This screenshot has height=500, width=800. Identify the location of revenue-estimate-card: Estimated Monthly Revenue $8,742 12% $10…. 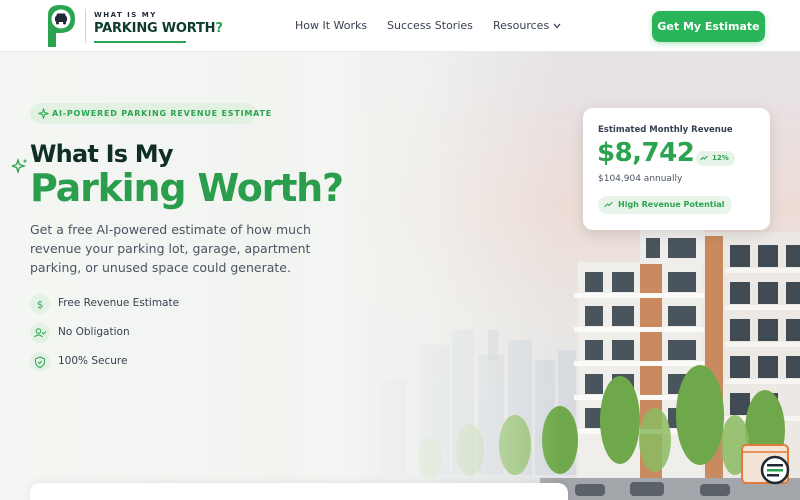
(676, 169).